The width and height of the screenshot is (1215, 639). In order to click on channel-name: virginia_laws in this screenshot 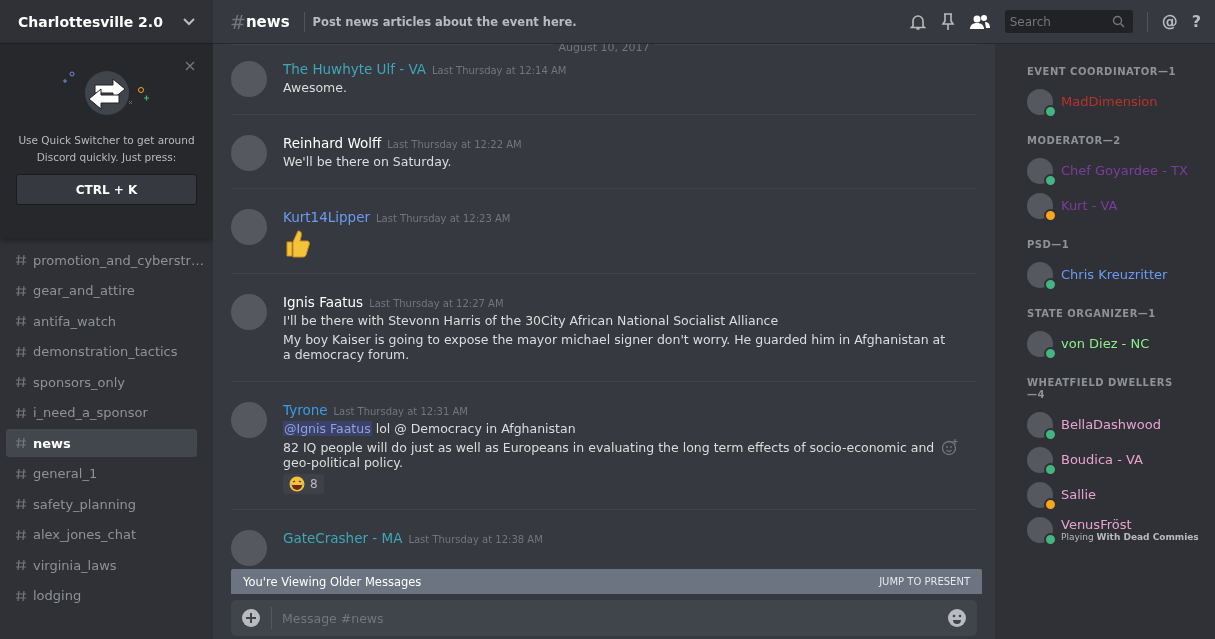, I will do `click(75, 565)`.